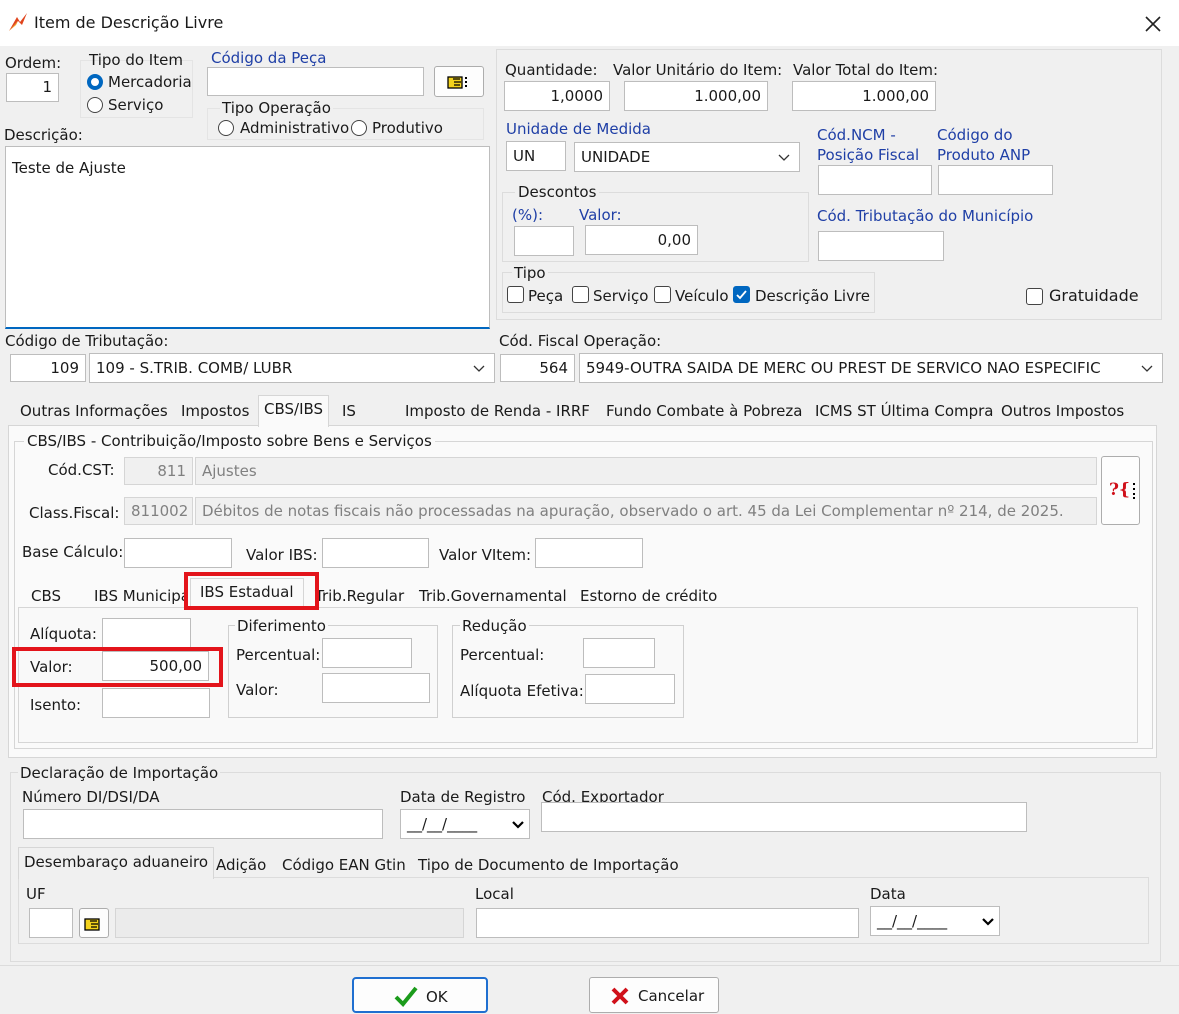  I want to click on data-registro-input: __/__/____, so click(465, 824).